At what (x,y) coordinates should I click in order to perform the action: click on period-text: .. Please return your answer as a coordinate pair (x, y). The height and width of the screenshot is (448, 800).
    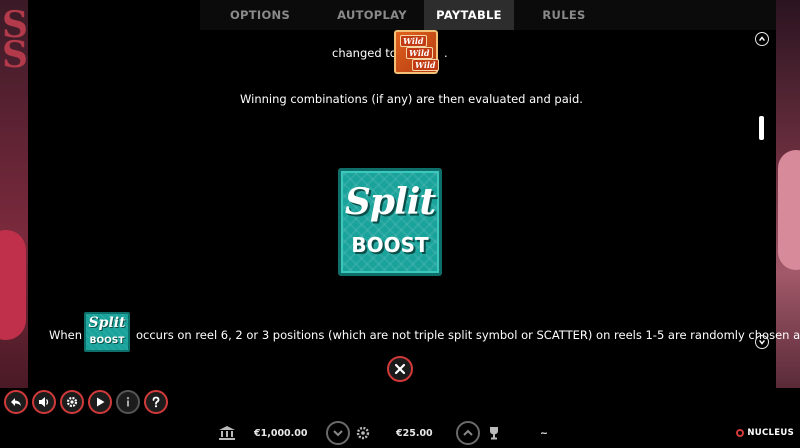
    Looking at the image, I should click on (446, 53).